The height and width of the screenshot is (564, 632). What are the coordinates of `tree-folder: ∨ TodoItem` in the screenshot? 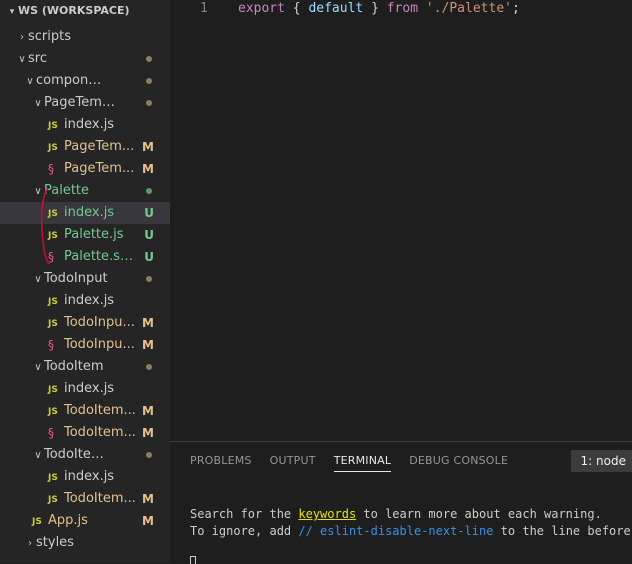 It's located at (85, 367).